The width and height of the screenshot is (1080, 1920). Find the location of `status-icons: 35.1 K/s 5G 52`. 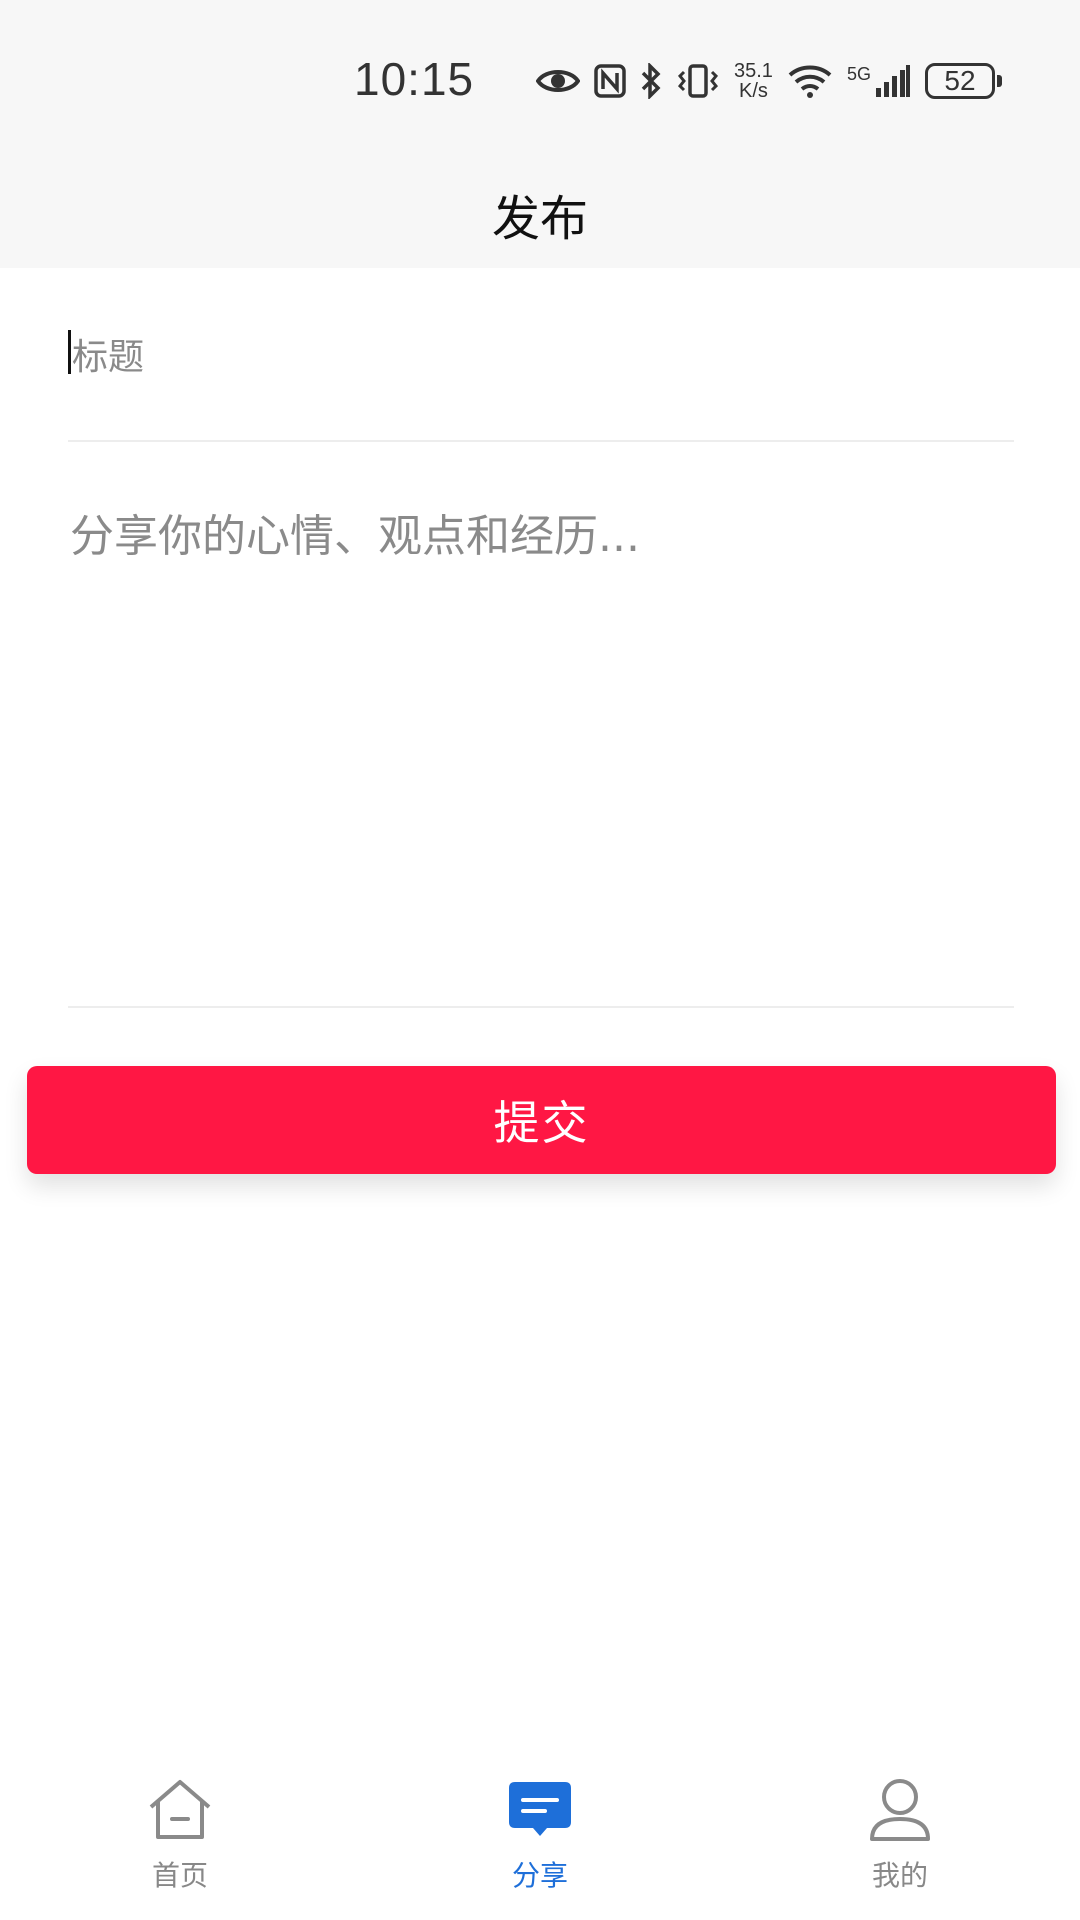

status-icons: 35.1 K/s 5G 52 is located at coordinates (769, 81).